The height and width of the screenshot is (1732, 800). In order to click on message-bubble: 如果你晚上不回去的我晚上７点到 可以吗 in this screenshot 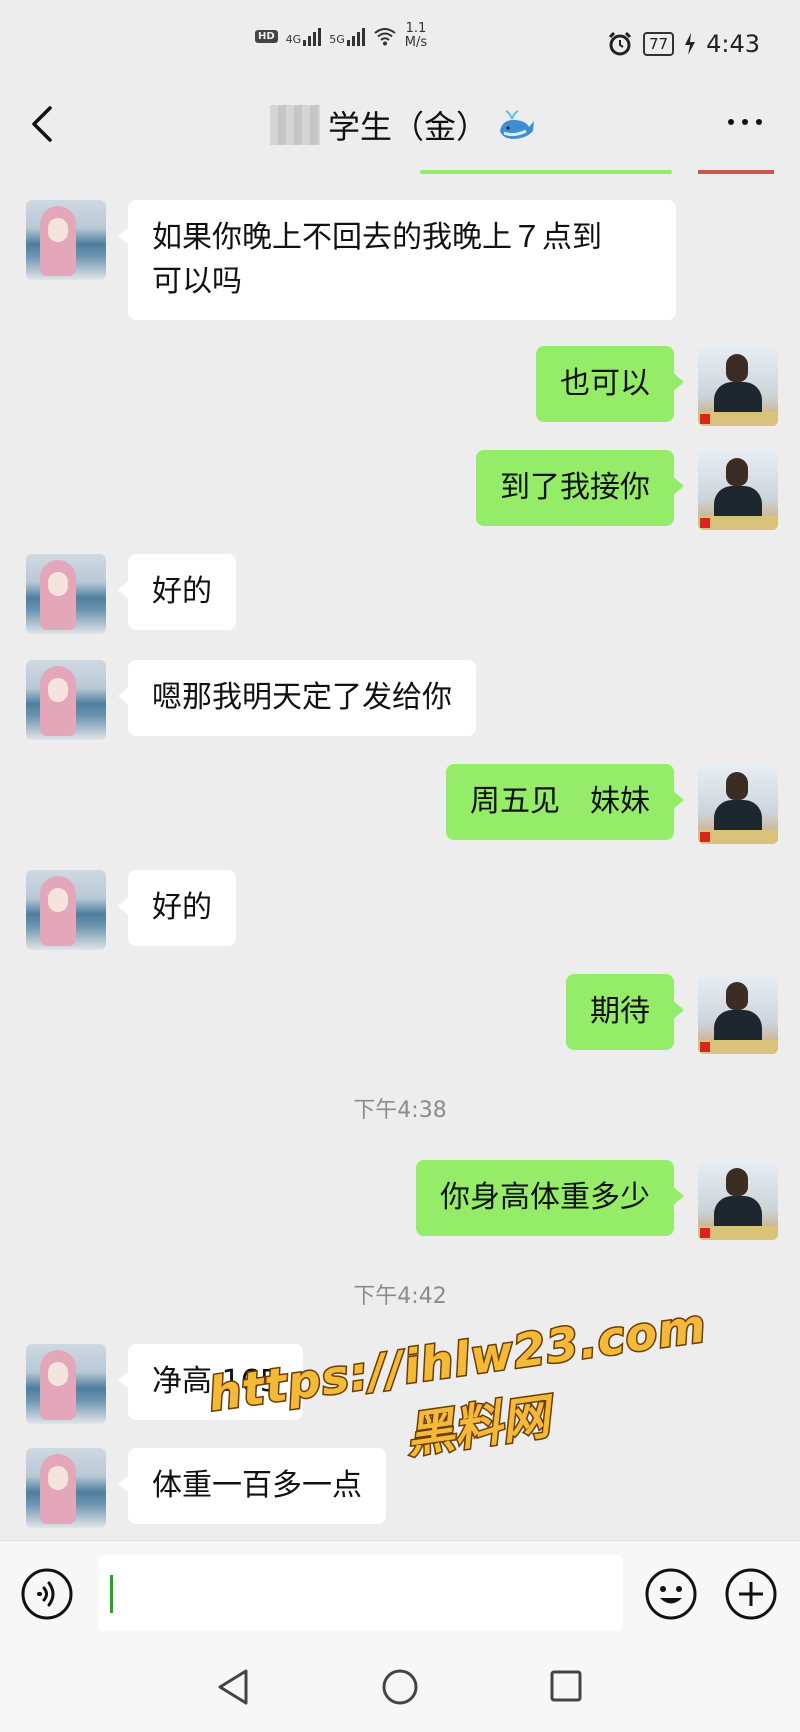, I will do `click(397, 260)`.